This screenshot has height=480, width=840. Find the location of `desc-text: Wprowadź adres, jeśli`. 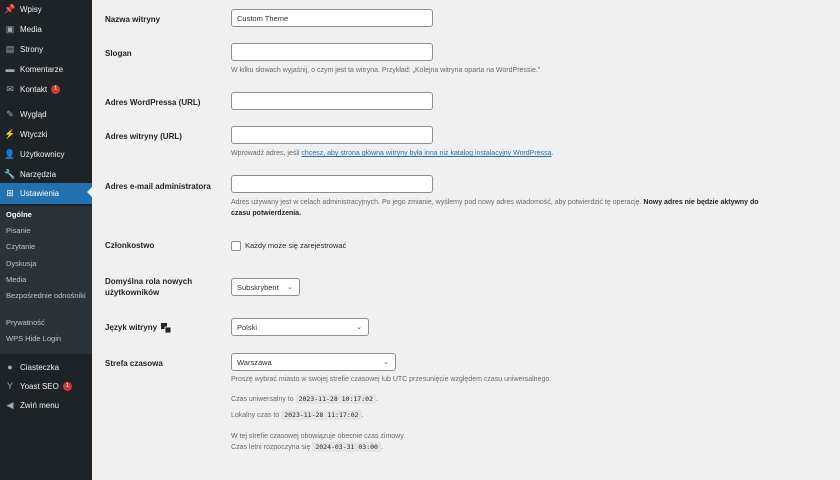

desc-text: Wprowadź adres, jeśli is located at coordinates (266, 153).